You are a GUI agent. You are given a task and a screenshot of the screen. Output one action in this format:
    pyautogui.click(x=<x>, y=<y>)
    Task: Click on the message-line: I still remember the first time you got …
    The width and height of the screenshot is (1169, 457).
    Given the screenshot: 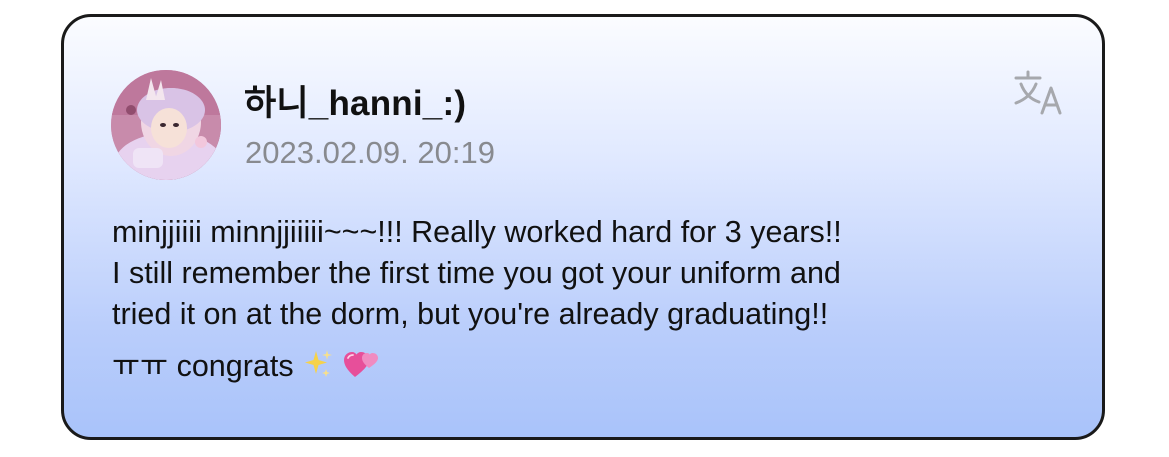 What is the action you would take?
    pyautogui.click(x=476, y=273)
    